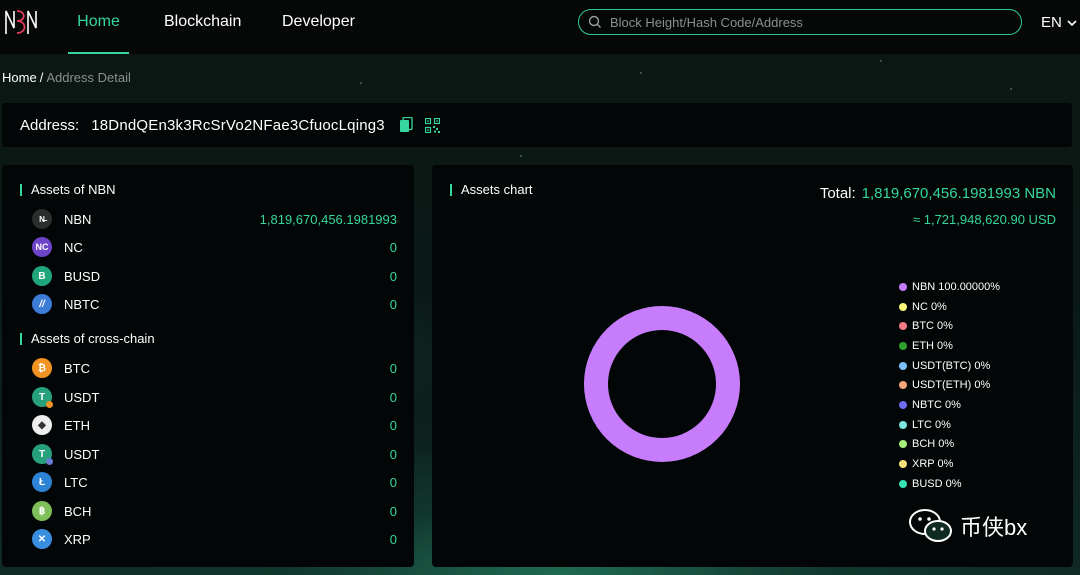 The width and height of the screenshot is (1080, 575). What do you see at coordinates (50, 125) in the screenshot?
I see `address-label: Address:` at bounding box center [50, 125].